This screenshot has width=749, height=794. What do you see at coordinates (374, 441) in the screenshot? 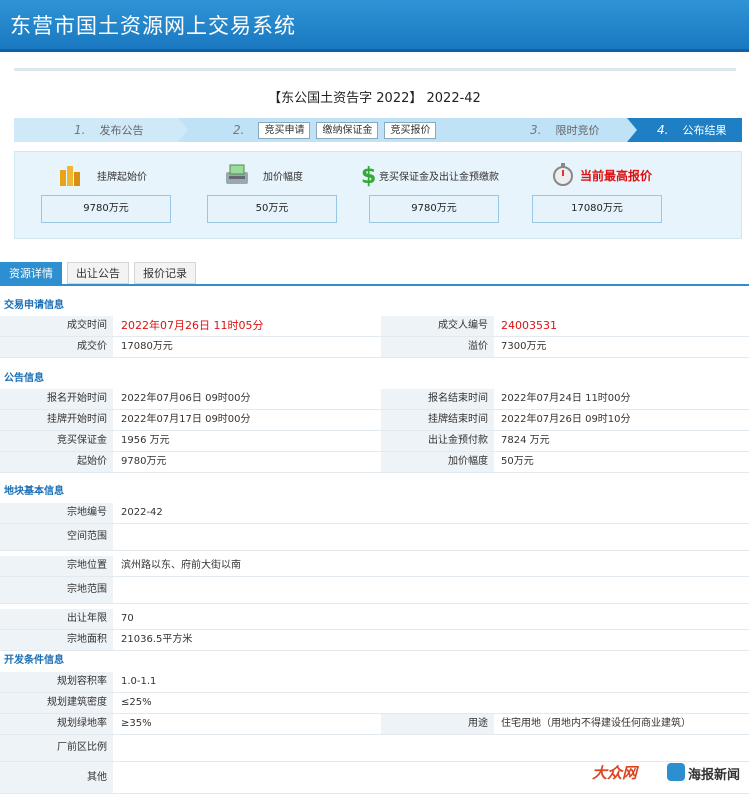
I see `table-row: 竞买保证金 1956 万元 出让金预付款 7824 万元` at bounding box center [374, 441].